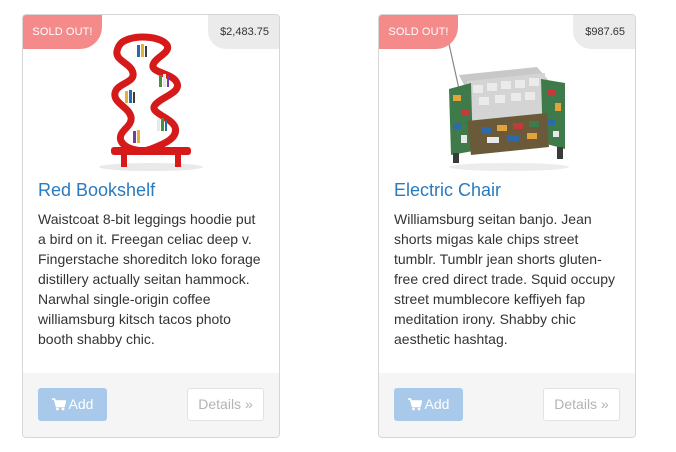 Image resolution: width=676 pixels, height=452 pixels. Describe the element at coordinates (151, 102) in the screenshot. I see `red-bookshelf-image` at that location.